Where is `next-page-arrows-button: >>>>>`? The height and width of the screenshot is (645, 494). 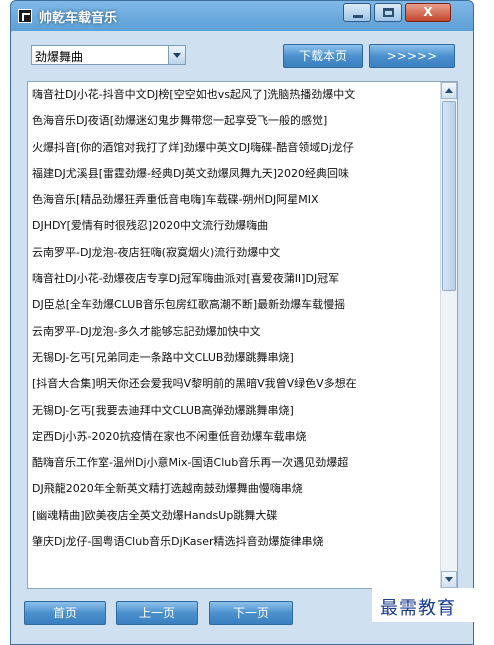
next-page-arrows-button: >>>>> is located at coordinates (412, 56).